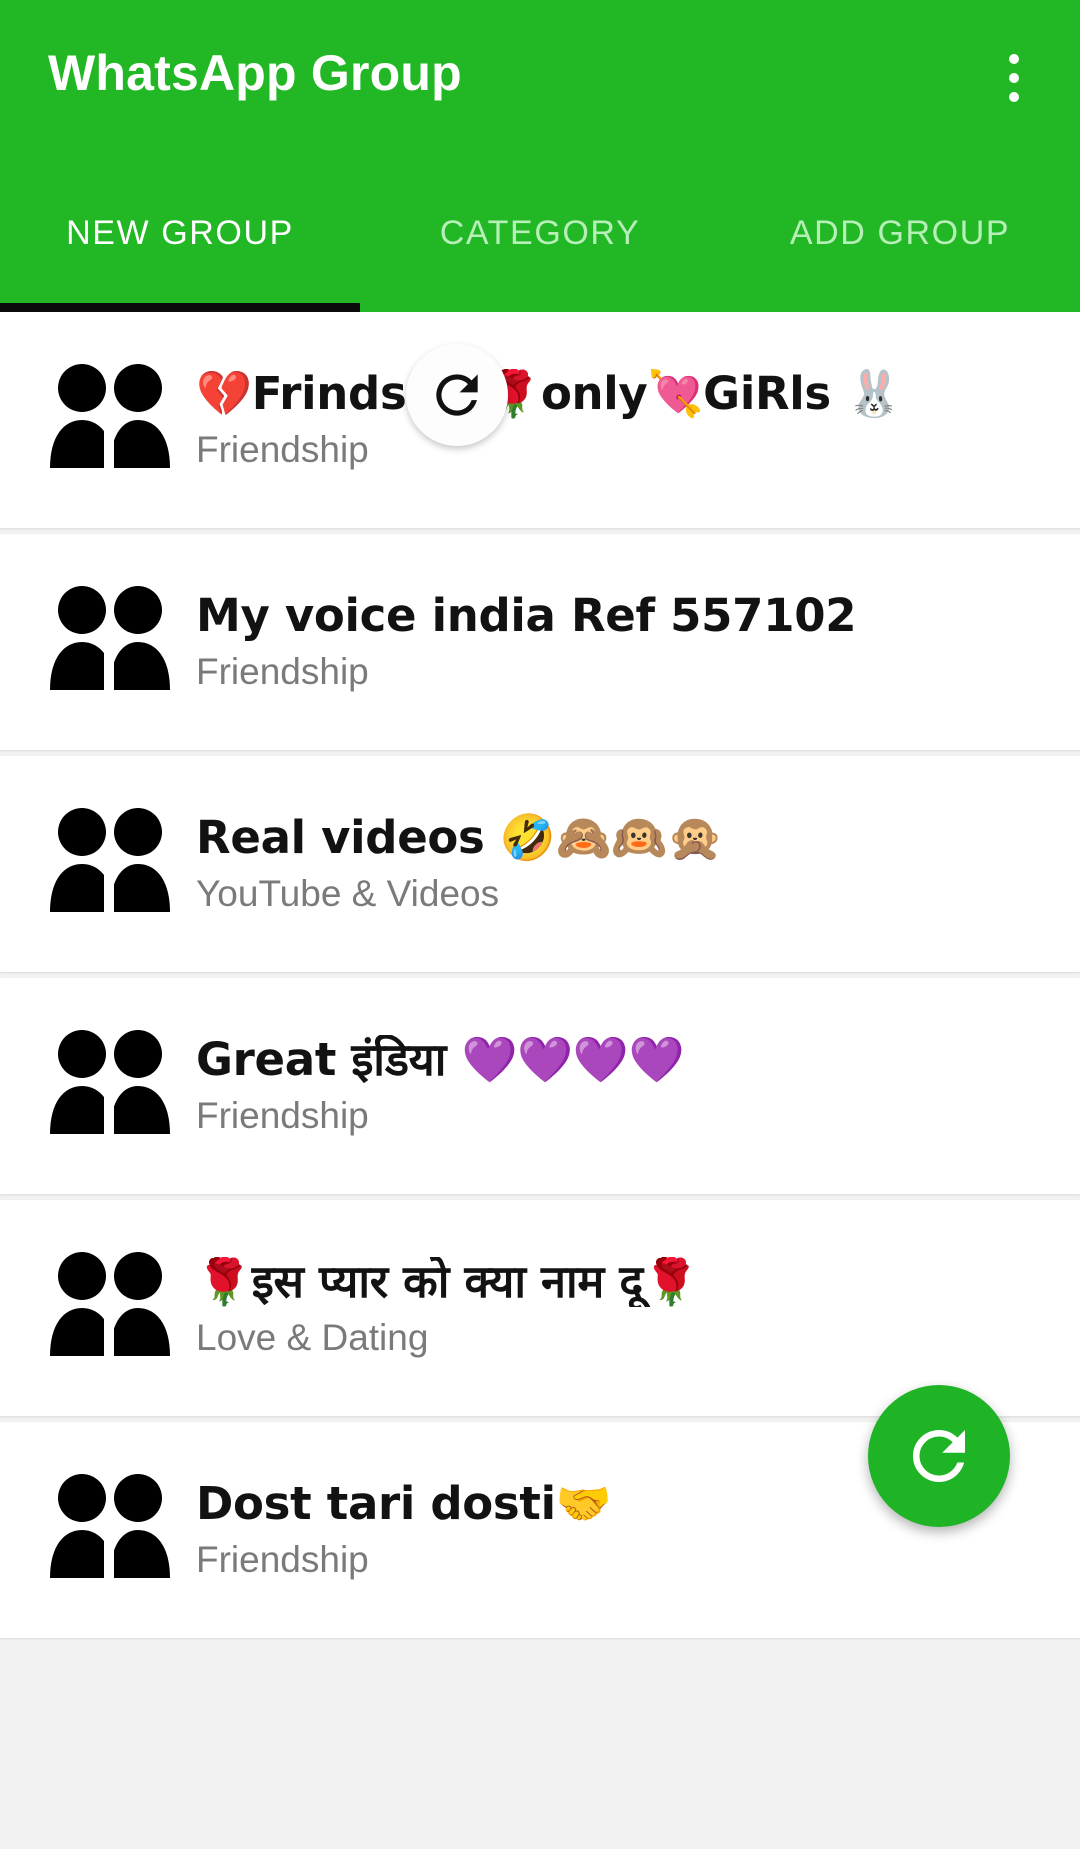 The width and height of the screenshot is (1080, 1849). I want to click on tab-bar: NEW GROUP CATEGORY ADD GROUP, so click(540, 242).